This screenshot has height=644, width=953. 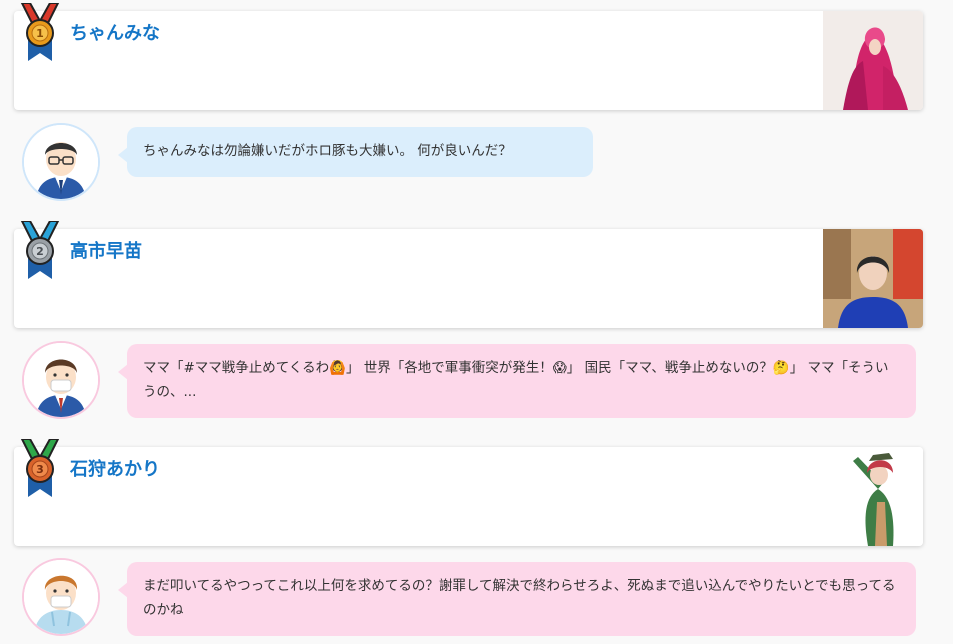 I want to click on ranking-name-link: 高市早苗, so click(x=106, y=252).